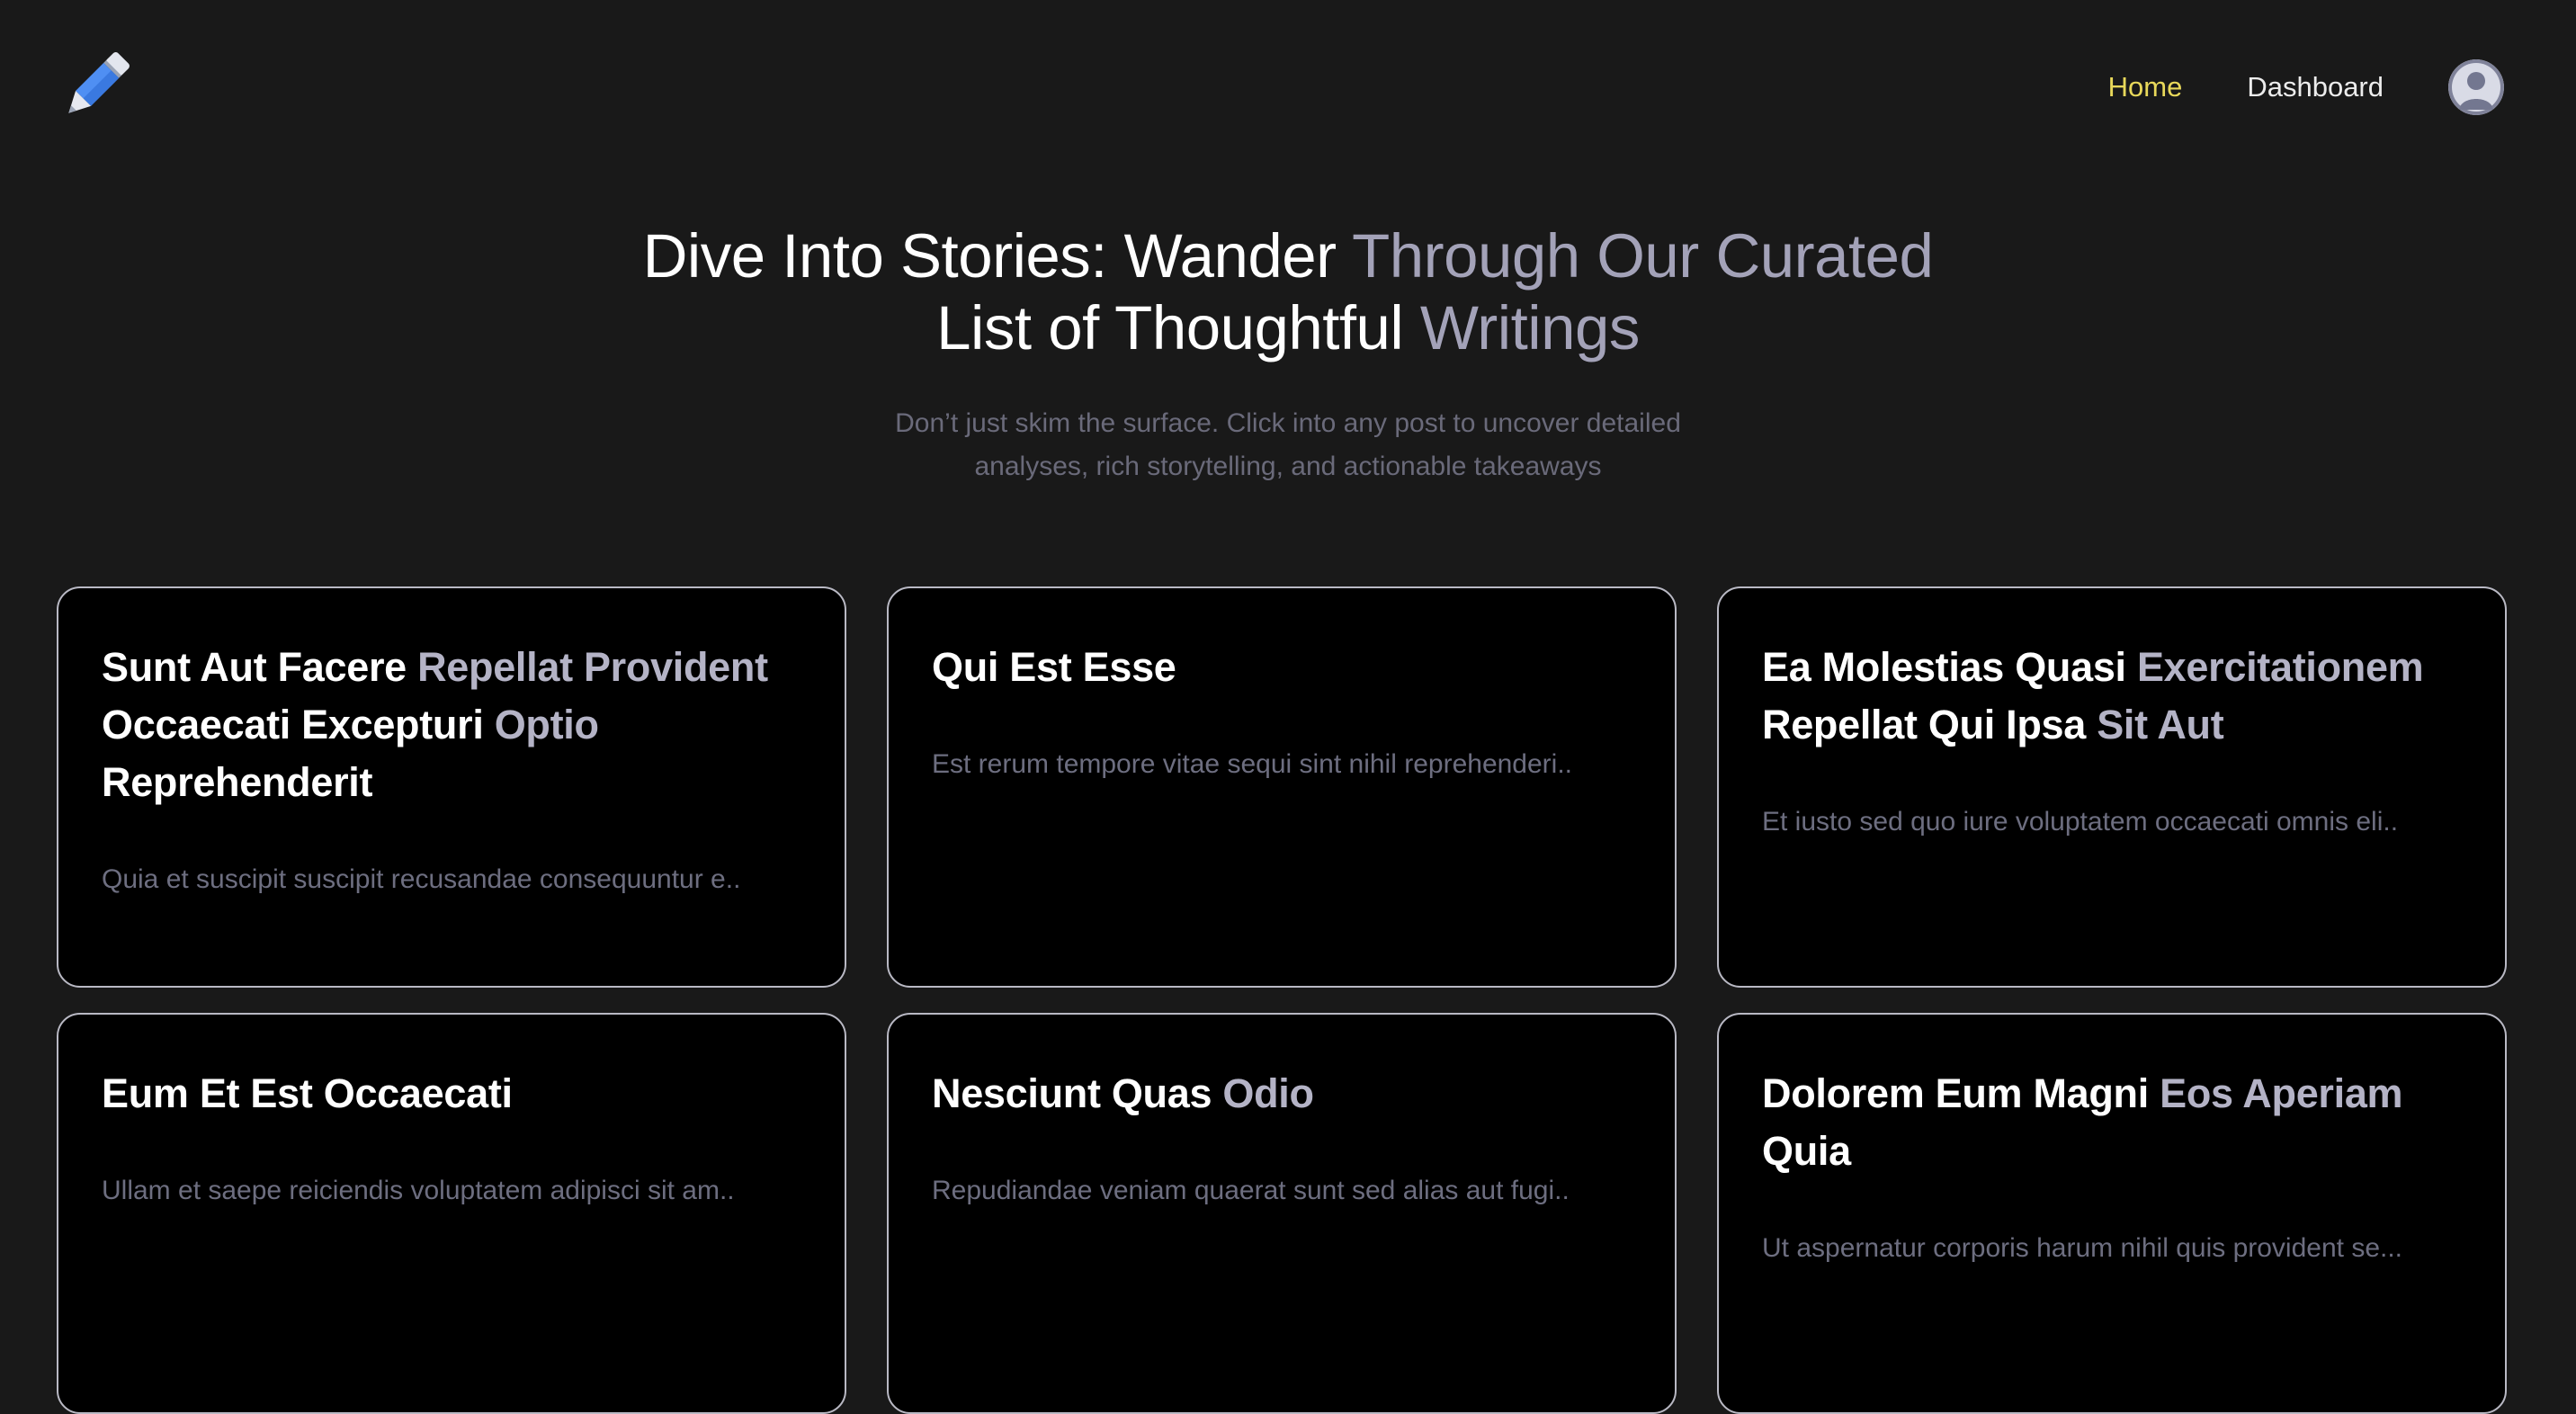 This screenshot has height=1414, width=2576. I want to click on title-part: Optio, so click(546, 724).